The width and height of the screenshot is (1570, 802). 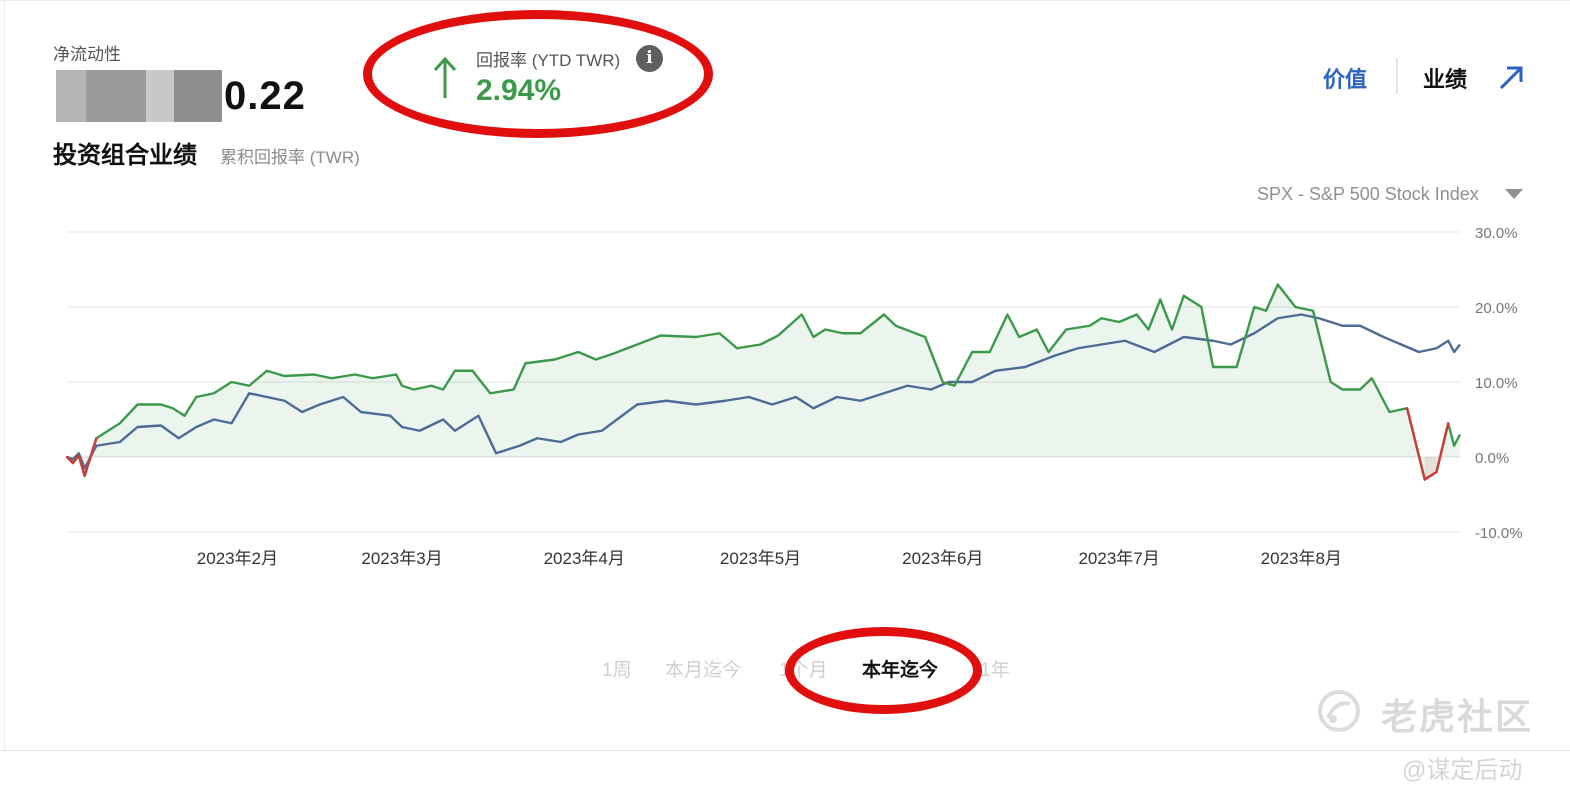 What do you see at coordinates (1514, 194) in the screenshot?
I see `chevron-down-icon` at bounding box center [1514, 194].